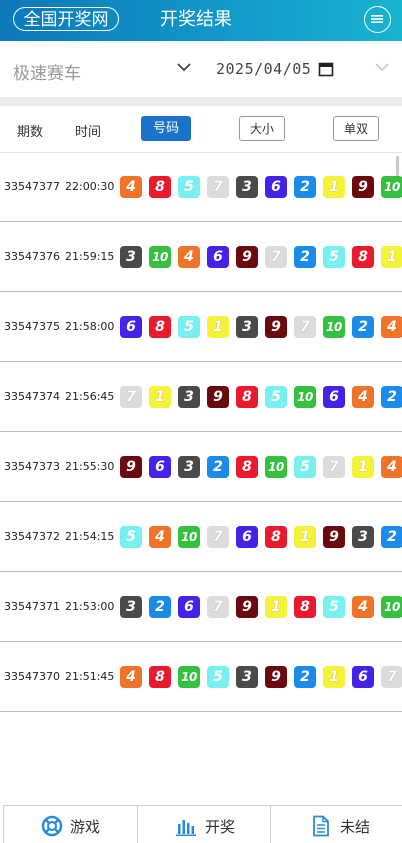 The image size is (402, 843). Describe the element at coordinates (30, 130) in the screenshot. I see `tab-period: 期数` at that location.